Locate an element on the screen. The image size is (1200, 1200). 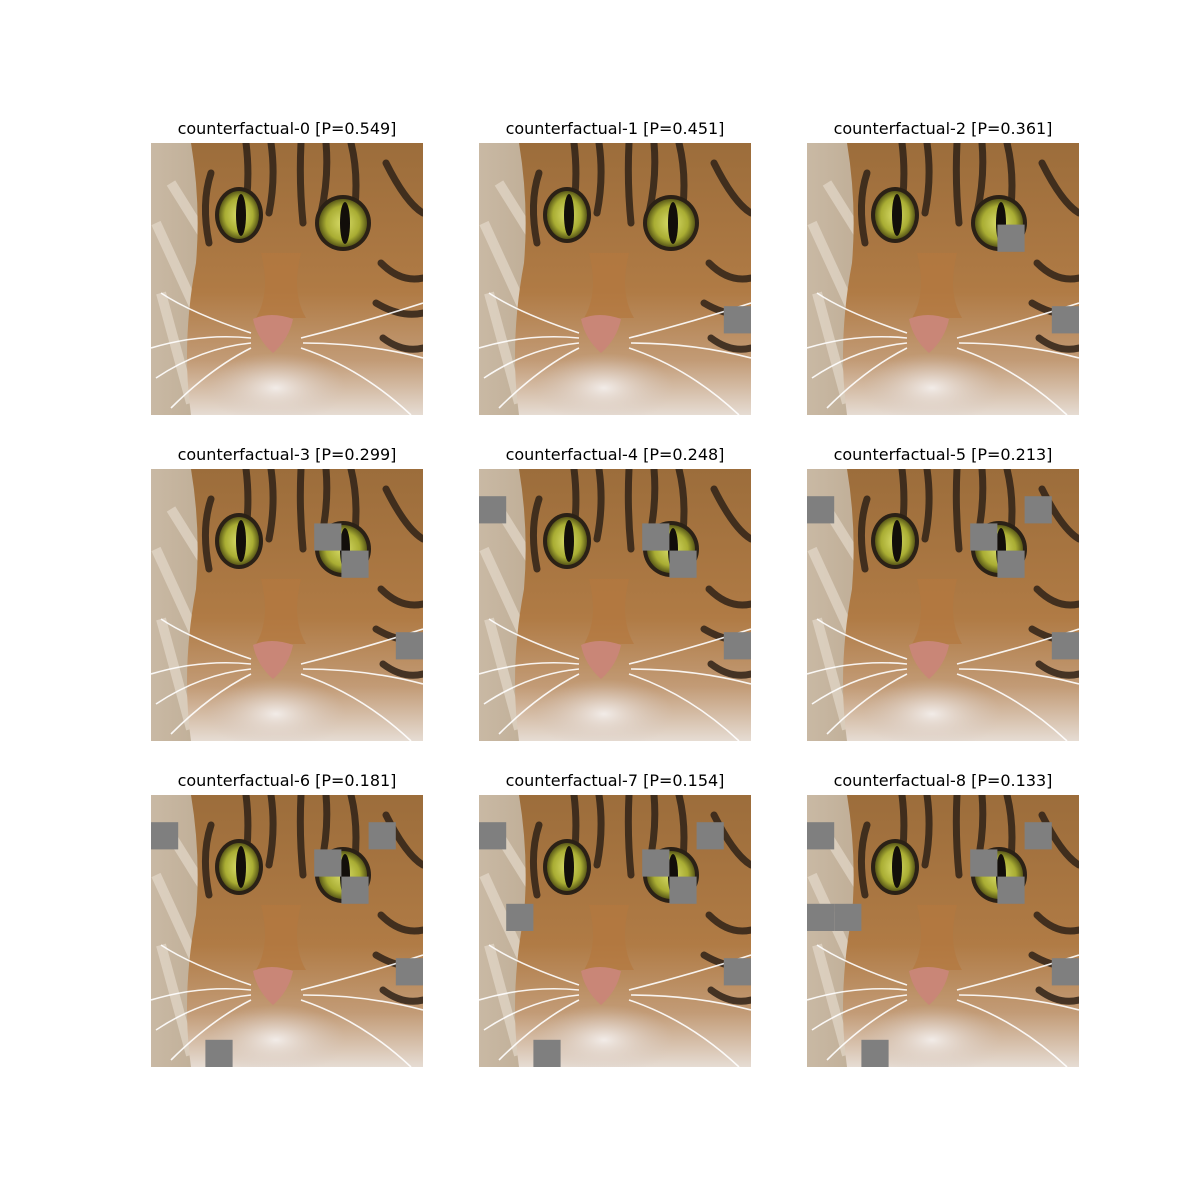
counterfactual-panel-7: counterfactual-7 [P=0.154] is located at coordinates (615, 918).